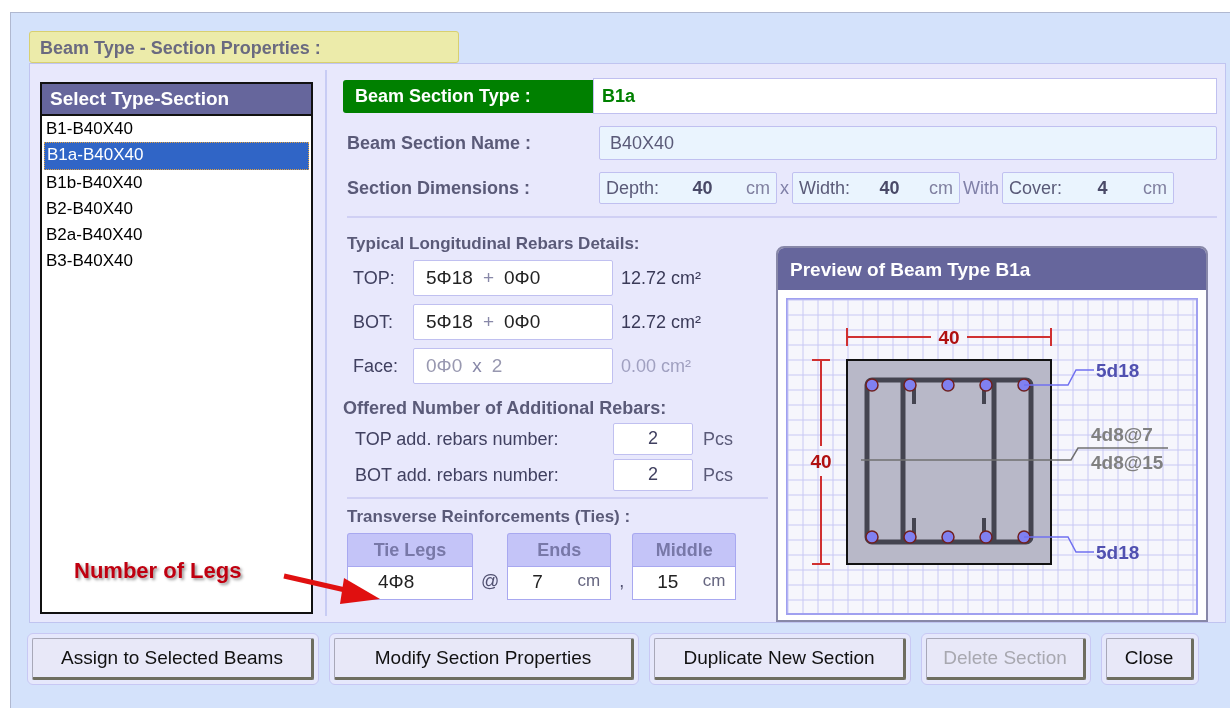 This screenshot has width=1230, height=708. Describe the element at coordinates (374, 278) in the screenshot. I see `rebar-row-label: TOP:` at that location.